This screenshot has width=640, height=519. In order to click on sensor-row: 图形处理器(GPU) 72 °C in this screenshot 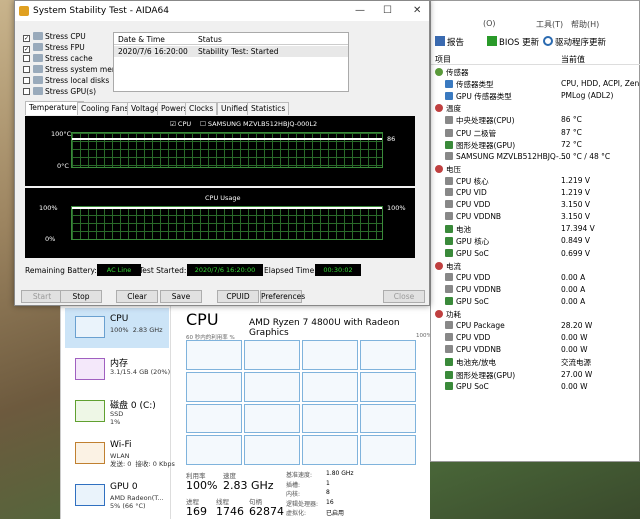, I will do `click(535, 146)`.